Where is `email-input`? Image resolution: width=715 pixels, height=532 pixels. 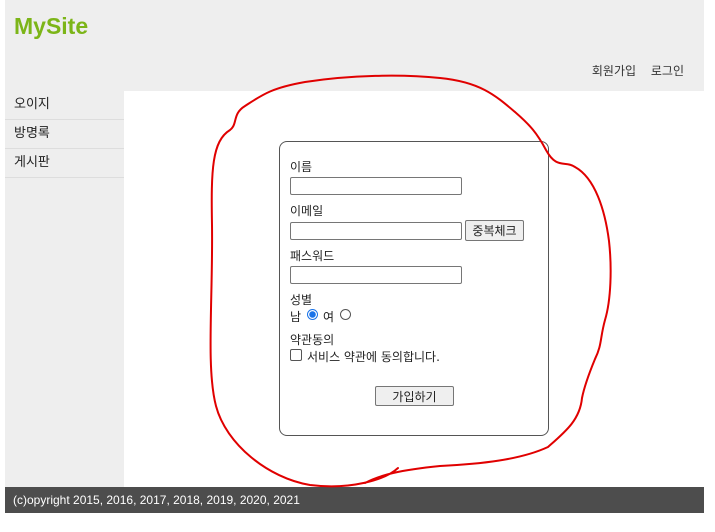
email-input is located at coordinates (376, 231).